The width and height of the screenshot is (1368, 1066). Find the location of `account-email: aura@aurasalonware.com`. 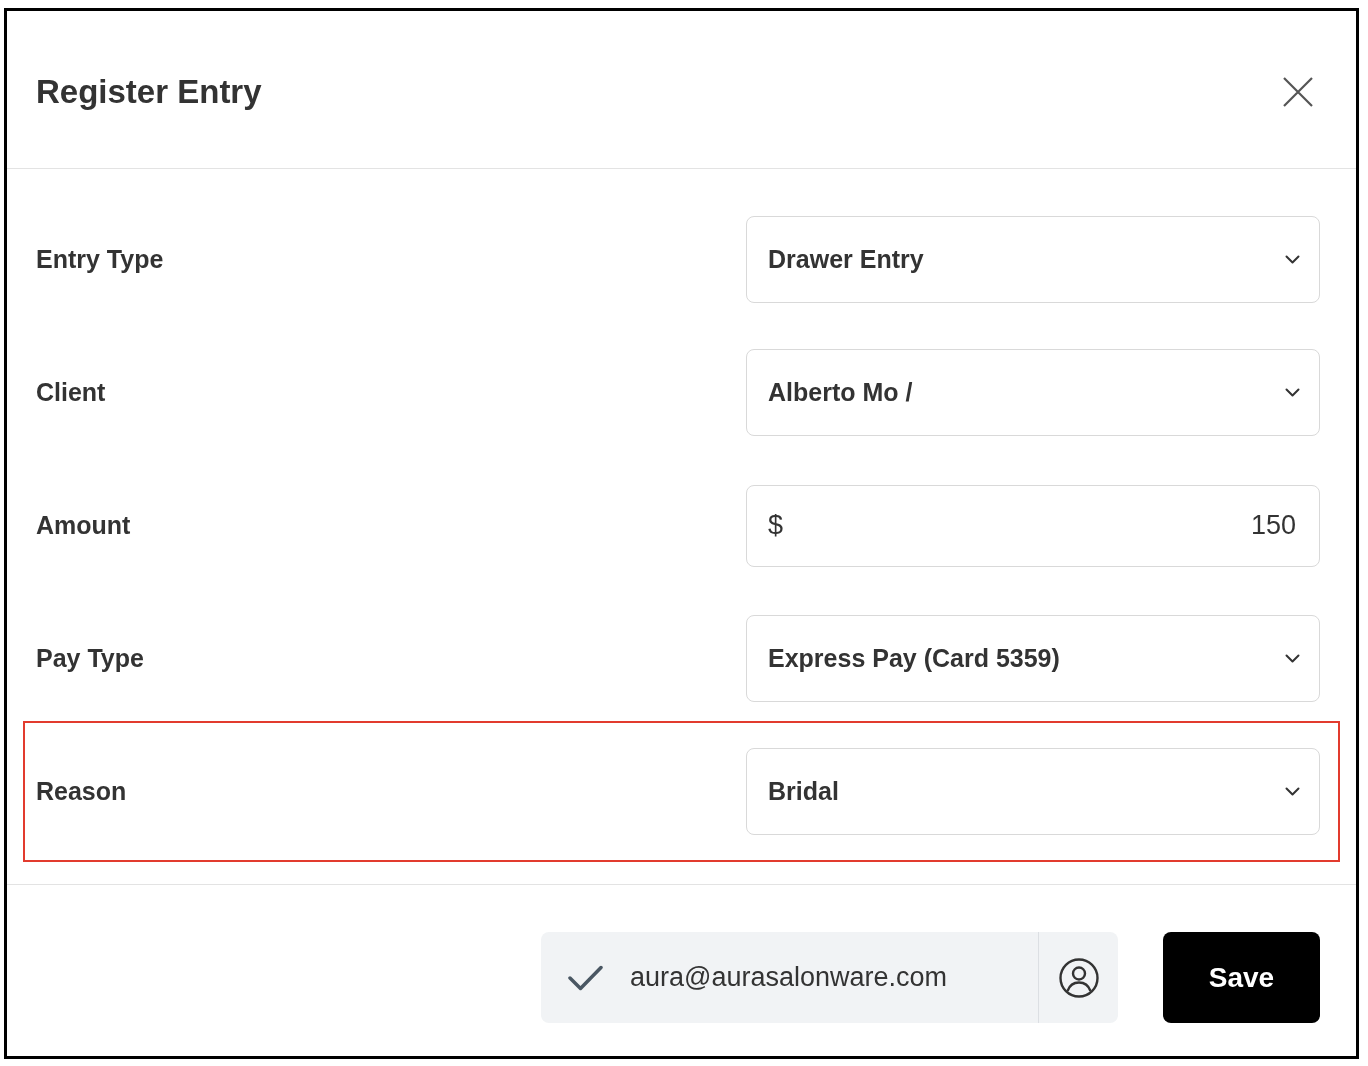

account-email: aura@aurasalonware.com is located at coordinates (789, 977).